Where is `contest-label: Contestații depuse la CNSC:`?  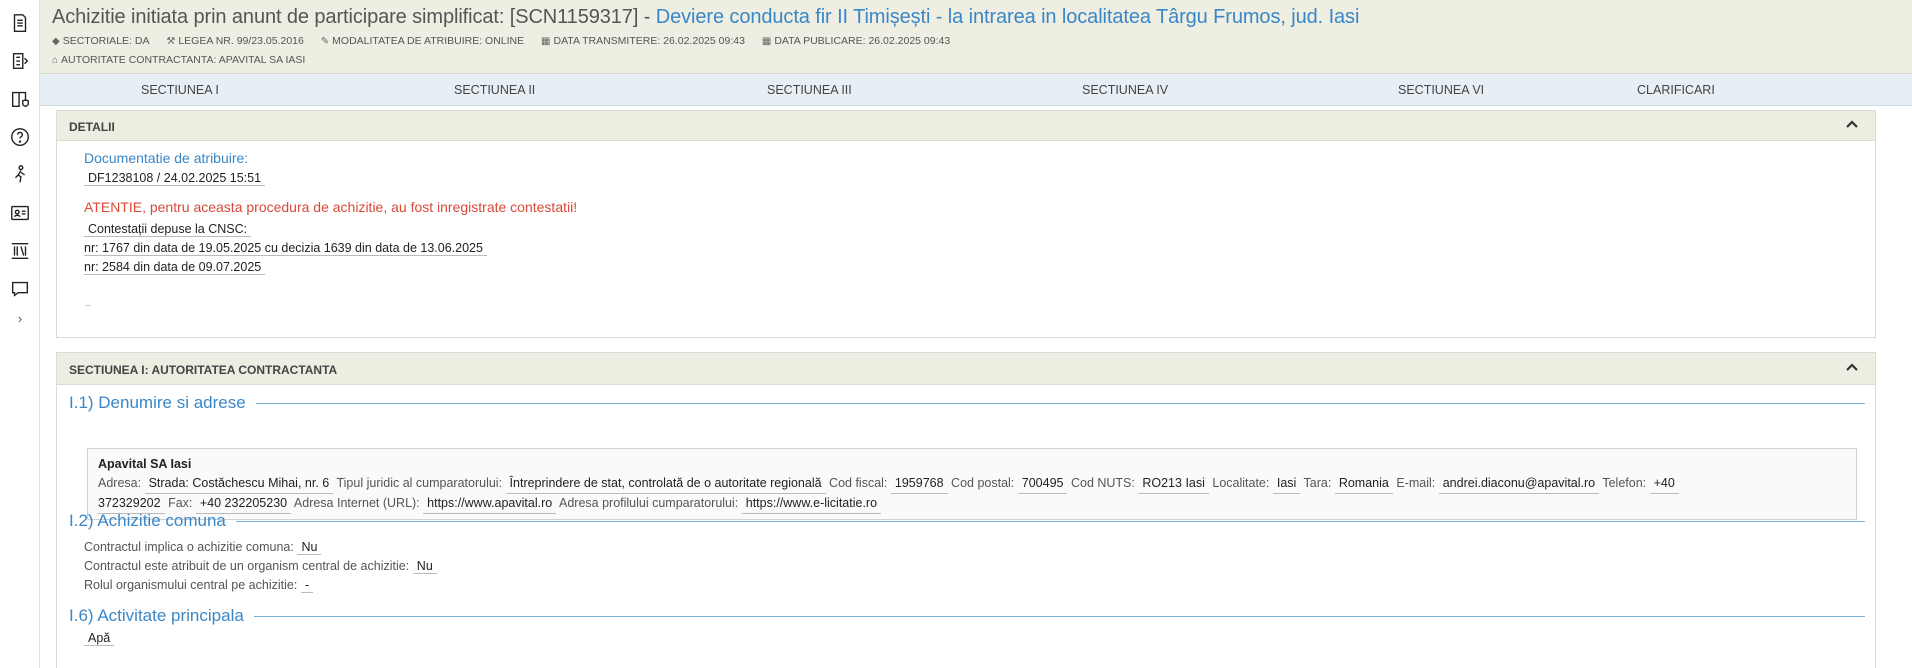 contest-label: Contestații depuse la CNSC: is located at coordinates (168, 229).